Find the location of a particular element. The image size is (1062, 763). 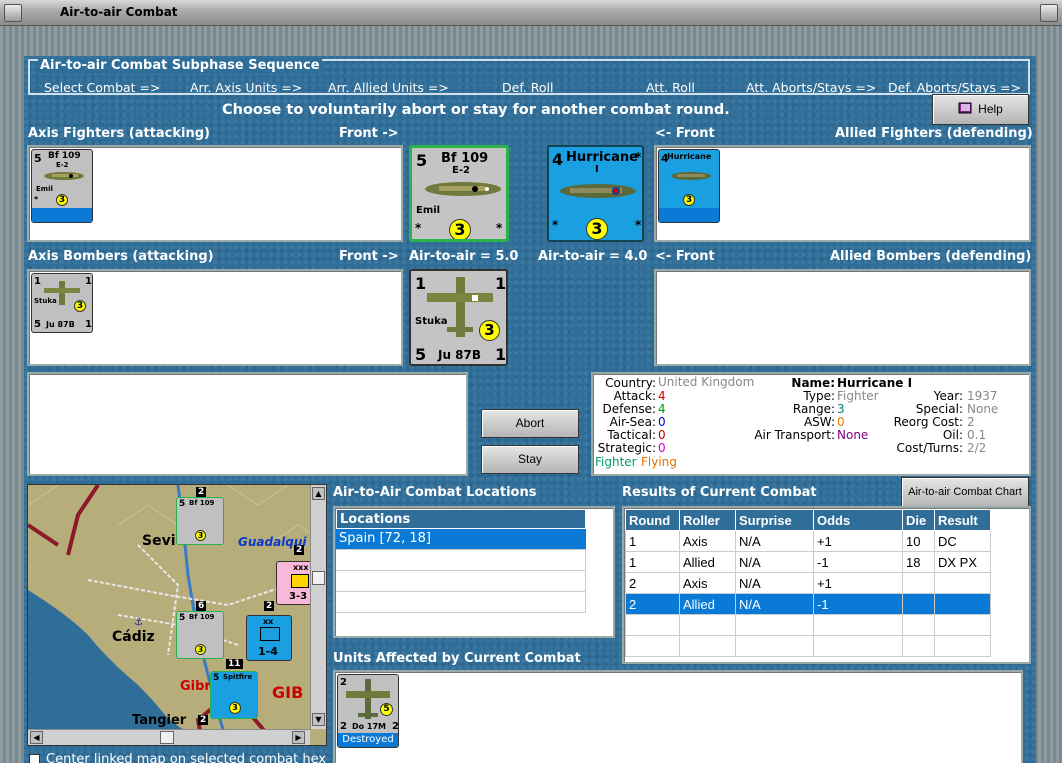

unit-counter-hurricane-small: 4 Hurricane 3 is located at coordinates (689, 186).